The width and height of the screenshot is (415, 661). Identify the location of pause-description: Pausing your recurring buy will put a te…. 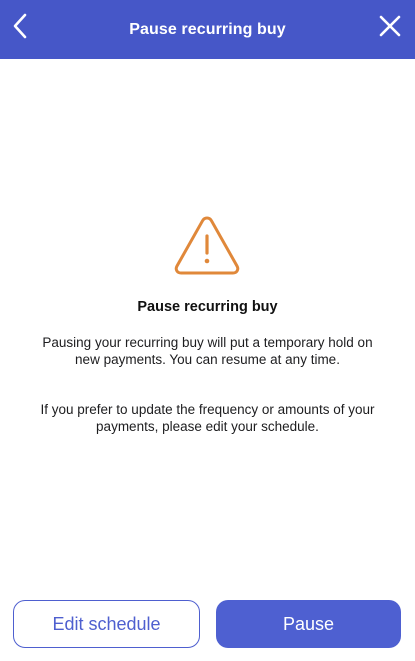
(207, 351).